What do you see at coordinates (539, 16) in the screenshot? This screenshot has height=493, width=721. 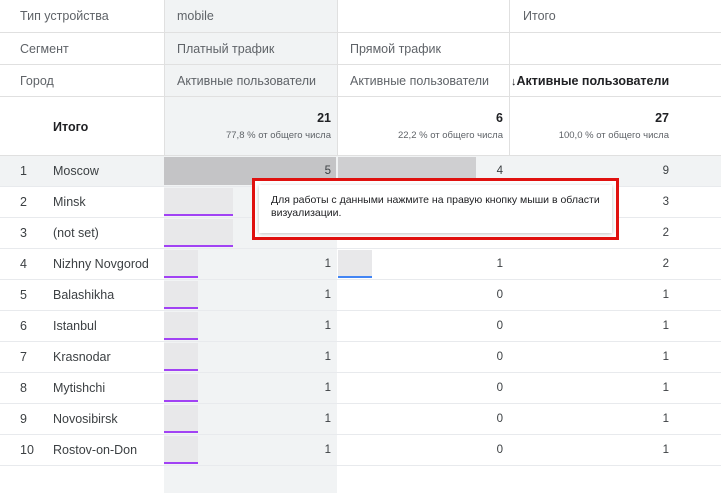 I see `total-column-label: Итого` at bounding box center [539, 16].